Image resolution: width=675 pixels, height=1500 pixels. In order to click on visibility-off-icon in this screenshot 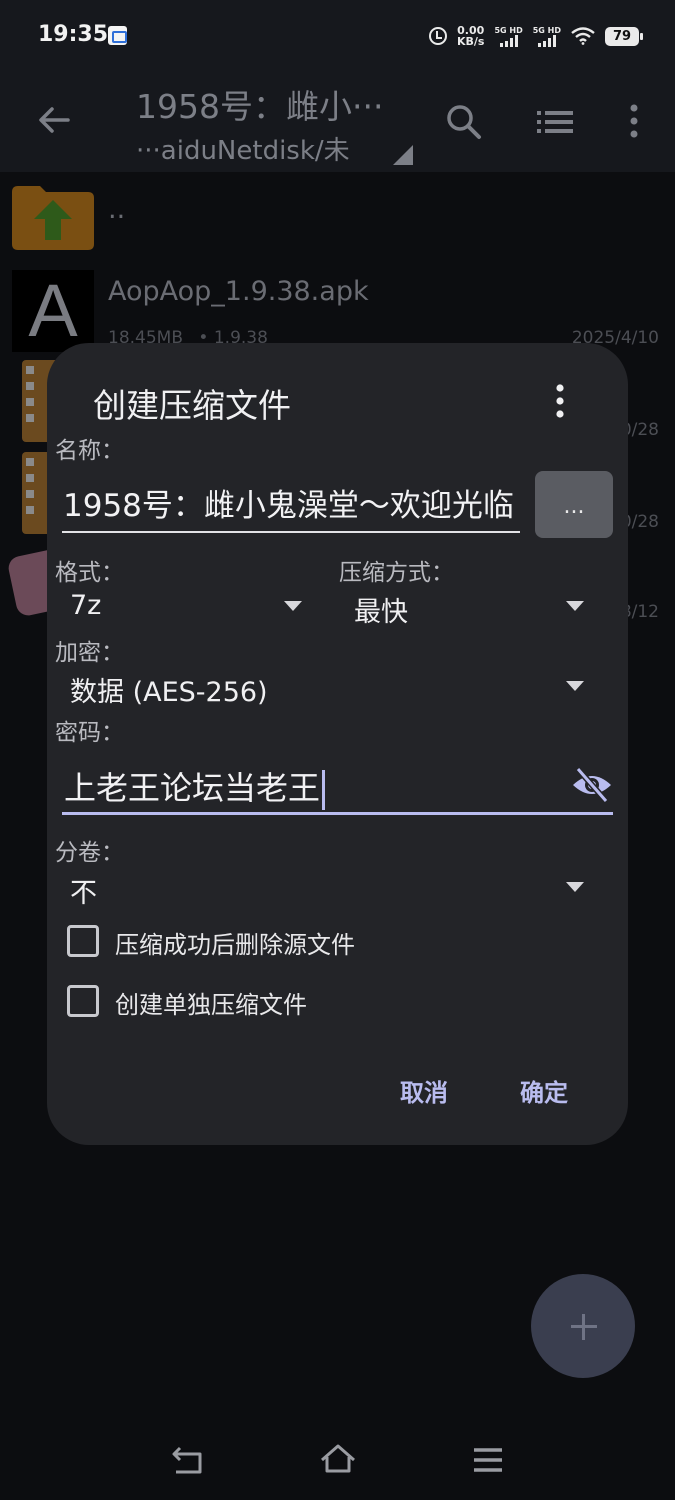, I will do `click(592, 785)`.